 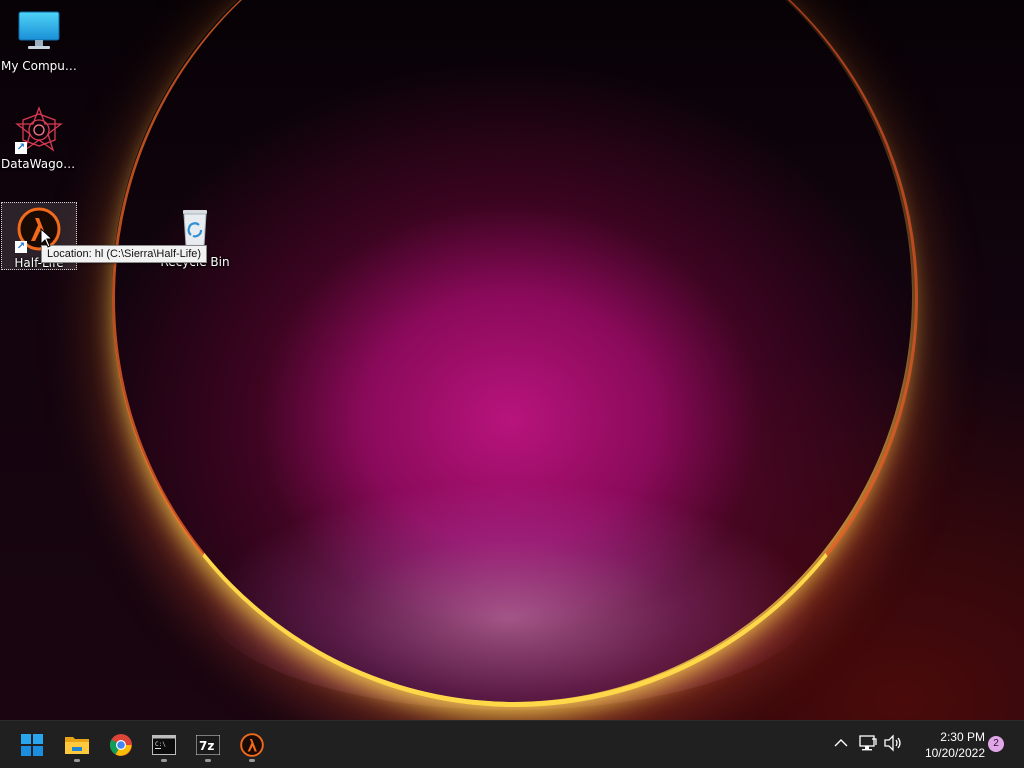 I want to click on clock-date: 10/20/2022, so click(x=954, y=753).